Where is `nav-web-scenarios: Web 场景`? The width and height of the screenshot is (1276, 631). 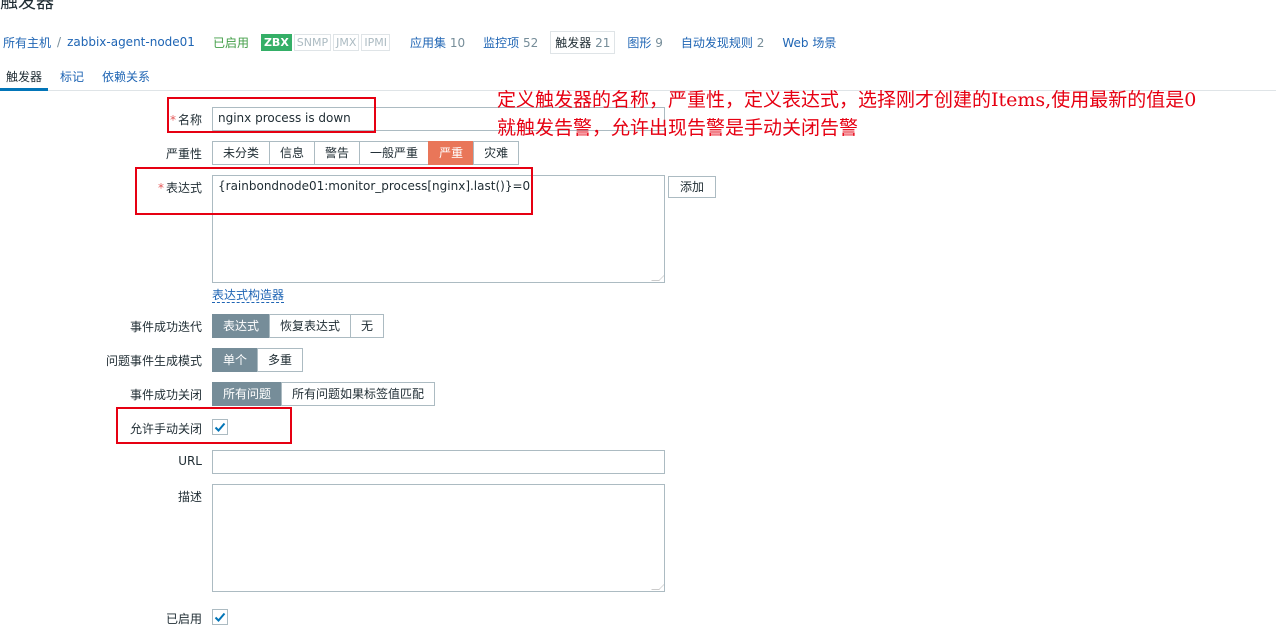 nav-web-scenarios: Web 场景 is located at coordinates (809, 42).